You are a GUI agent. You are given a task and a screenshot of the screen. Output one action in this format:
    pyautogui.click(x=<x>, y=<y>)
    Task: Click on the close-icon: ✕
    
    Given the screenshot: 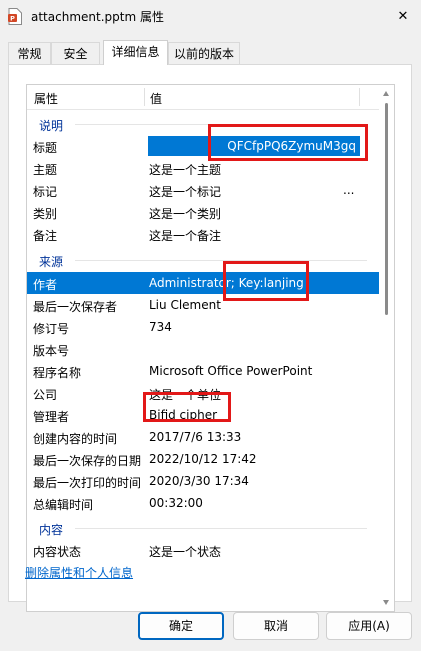 What is the action you would take?
    pyautogui.click(x=403, y=16)
    